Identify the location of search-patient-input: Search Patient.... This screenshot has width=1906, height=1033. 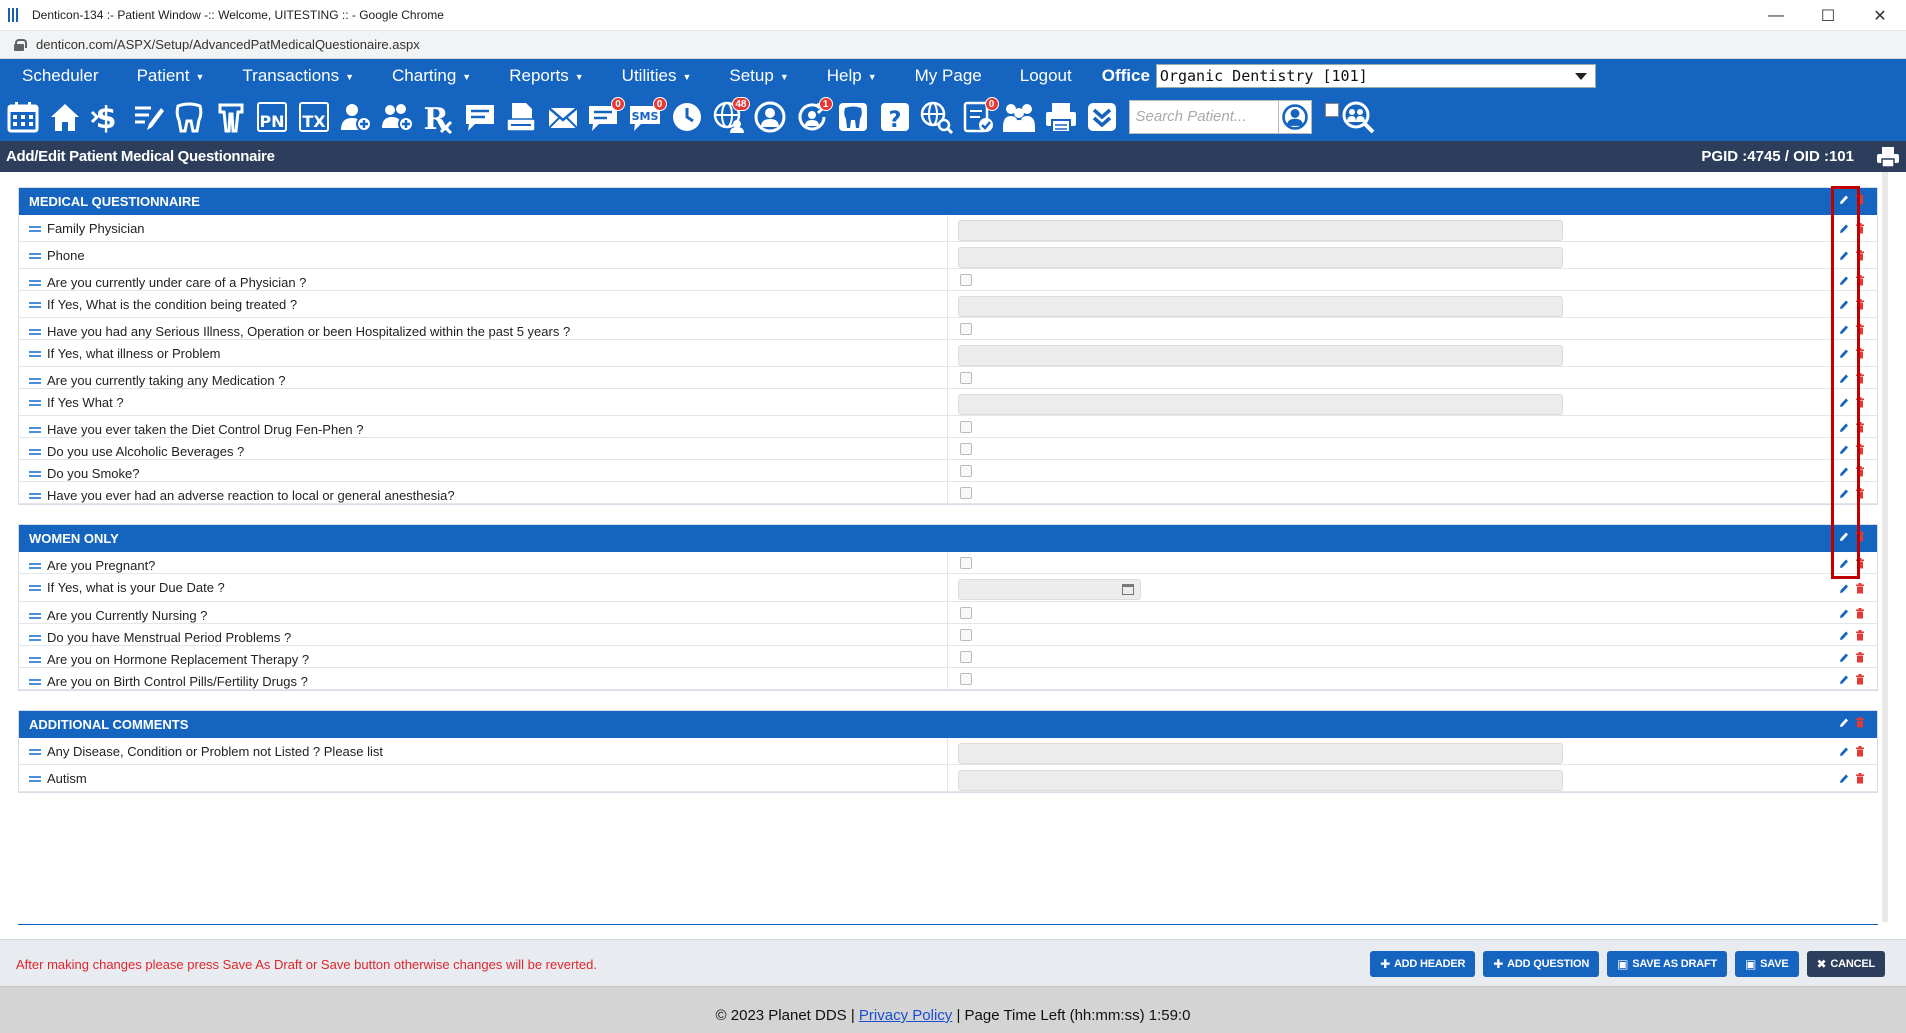
(1203, 117).